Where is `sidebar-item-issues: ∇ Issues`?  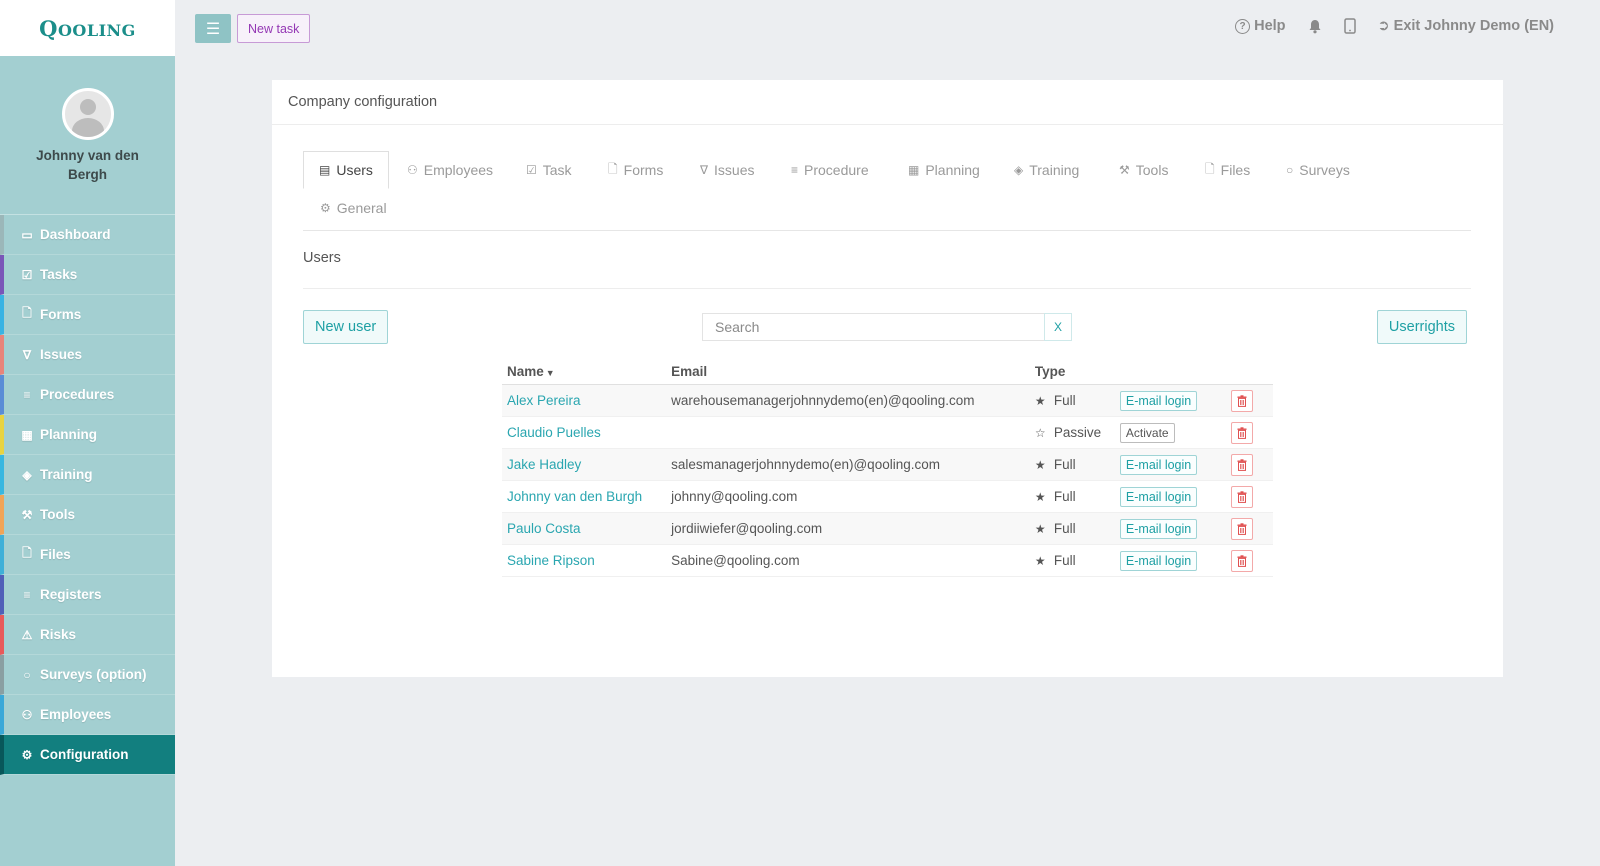
sidebar-item-issues: ∇ Issues is located at coordinates (87, 355).